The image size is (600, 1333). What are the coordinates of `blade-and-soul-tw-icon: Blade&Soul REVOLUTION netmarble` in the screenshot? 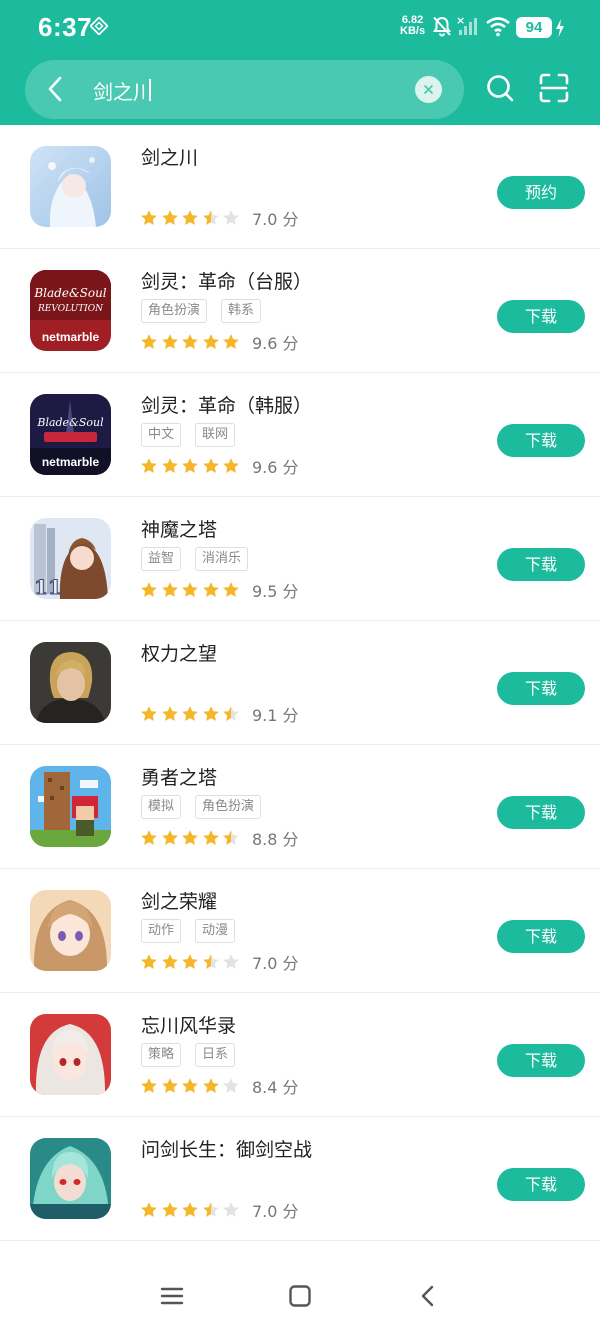 It's located at (70, 310).